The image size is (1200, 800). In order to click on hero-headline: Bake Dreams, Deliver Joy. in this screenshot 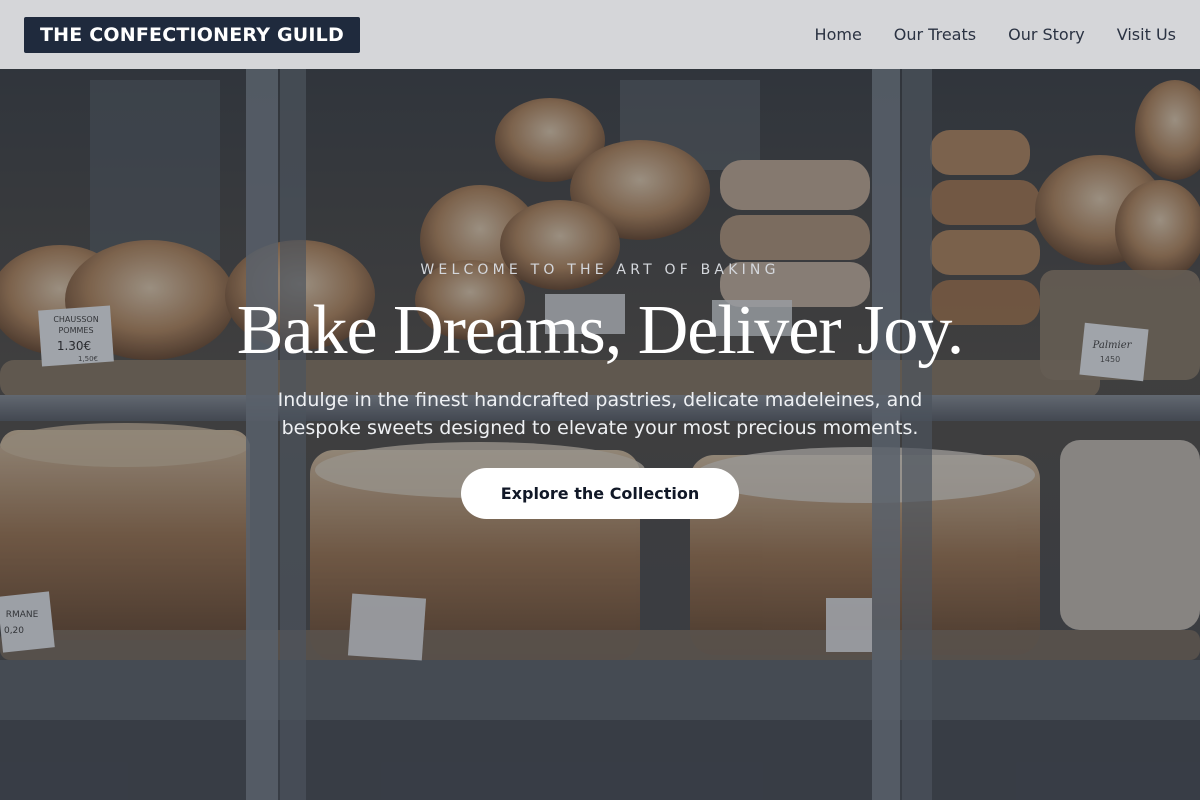, I will do `click(600, 330)`.